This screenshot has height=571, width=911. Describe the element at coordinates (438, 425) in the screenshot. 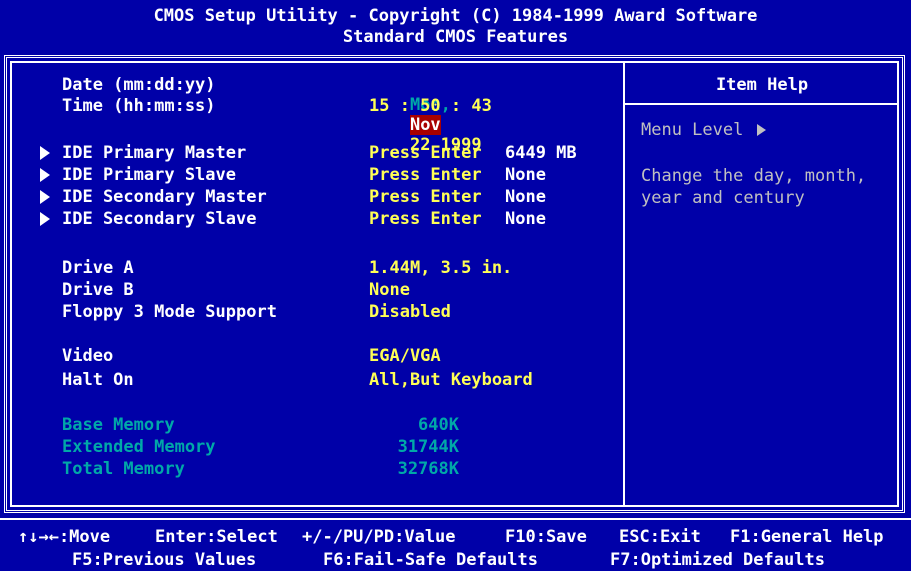

I see `memory-value: 640K` at that location.